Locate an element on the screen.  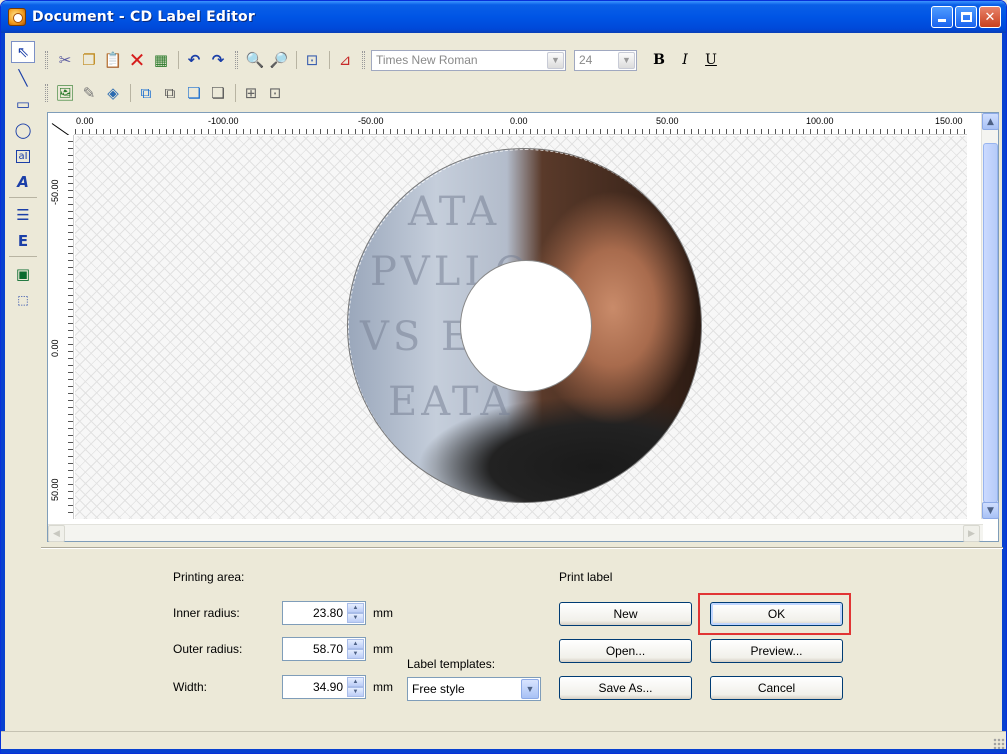
cut-button: ✂ is located at coordinates (65, 60).